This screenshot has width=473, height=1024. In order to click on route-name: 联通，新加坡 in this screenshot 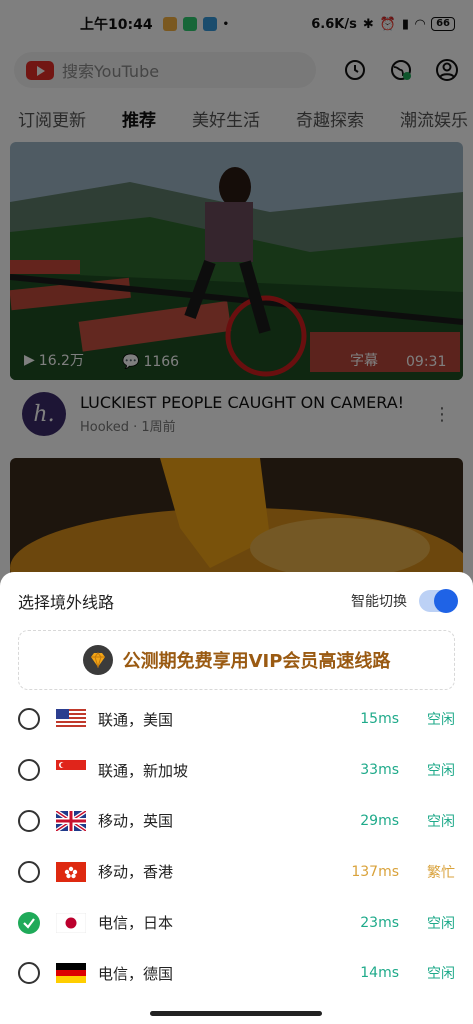, I will do `click(143, 770)`.